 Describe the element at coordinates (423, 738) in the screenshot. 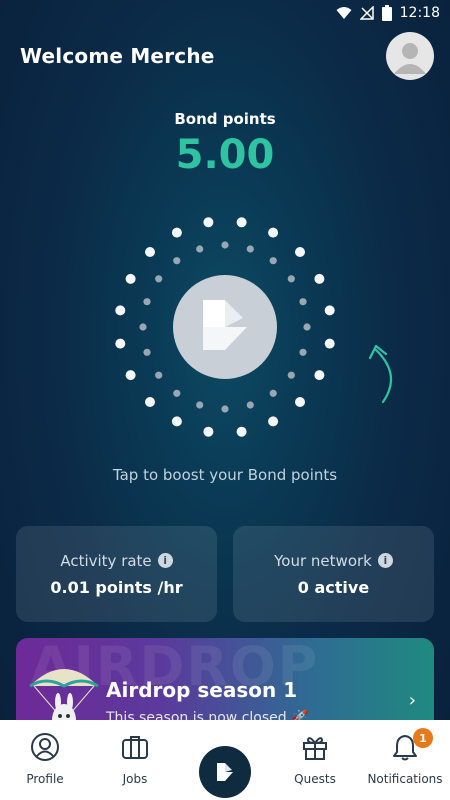

I see `notification-badge: 1` at that location.